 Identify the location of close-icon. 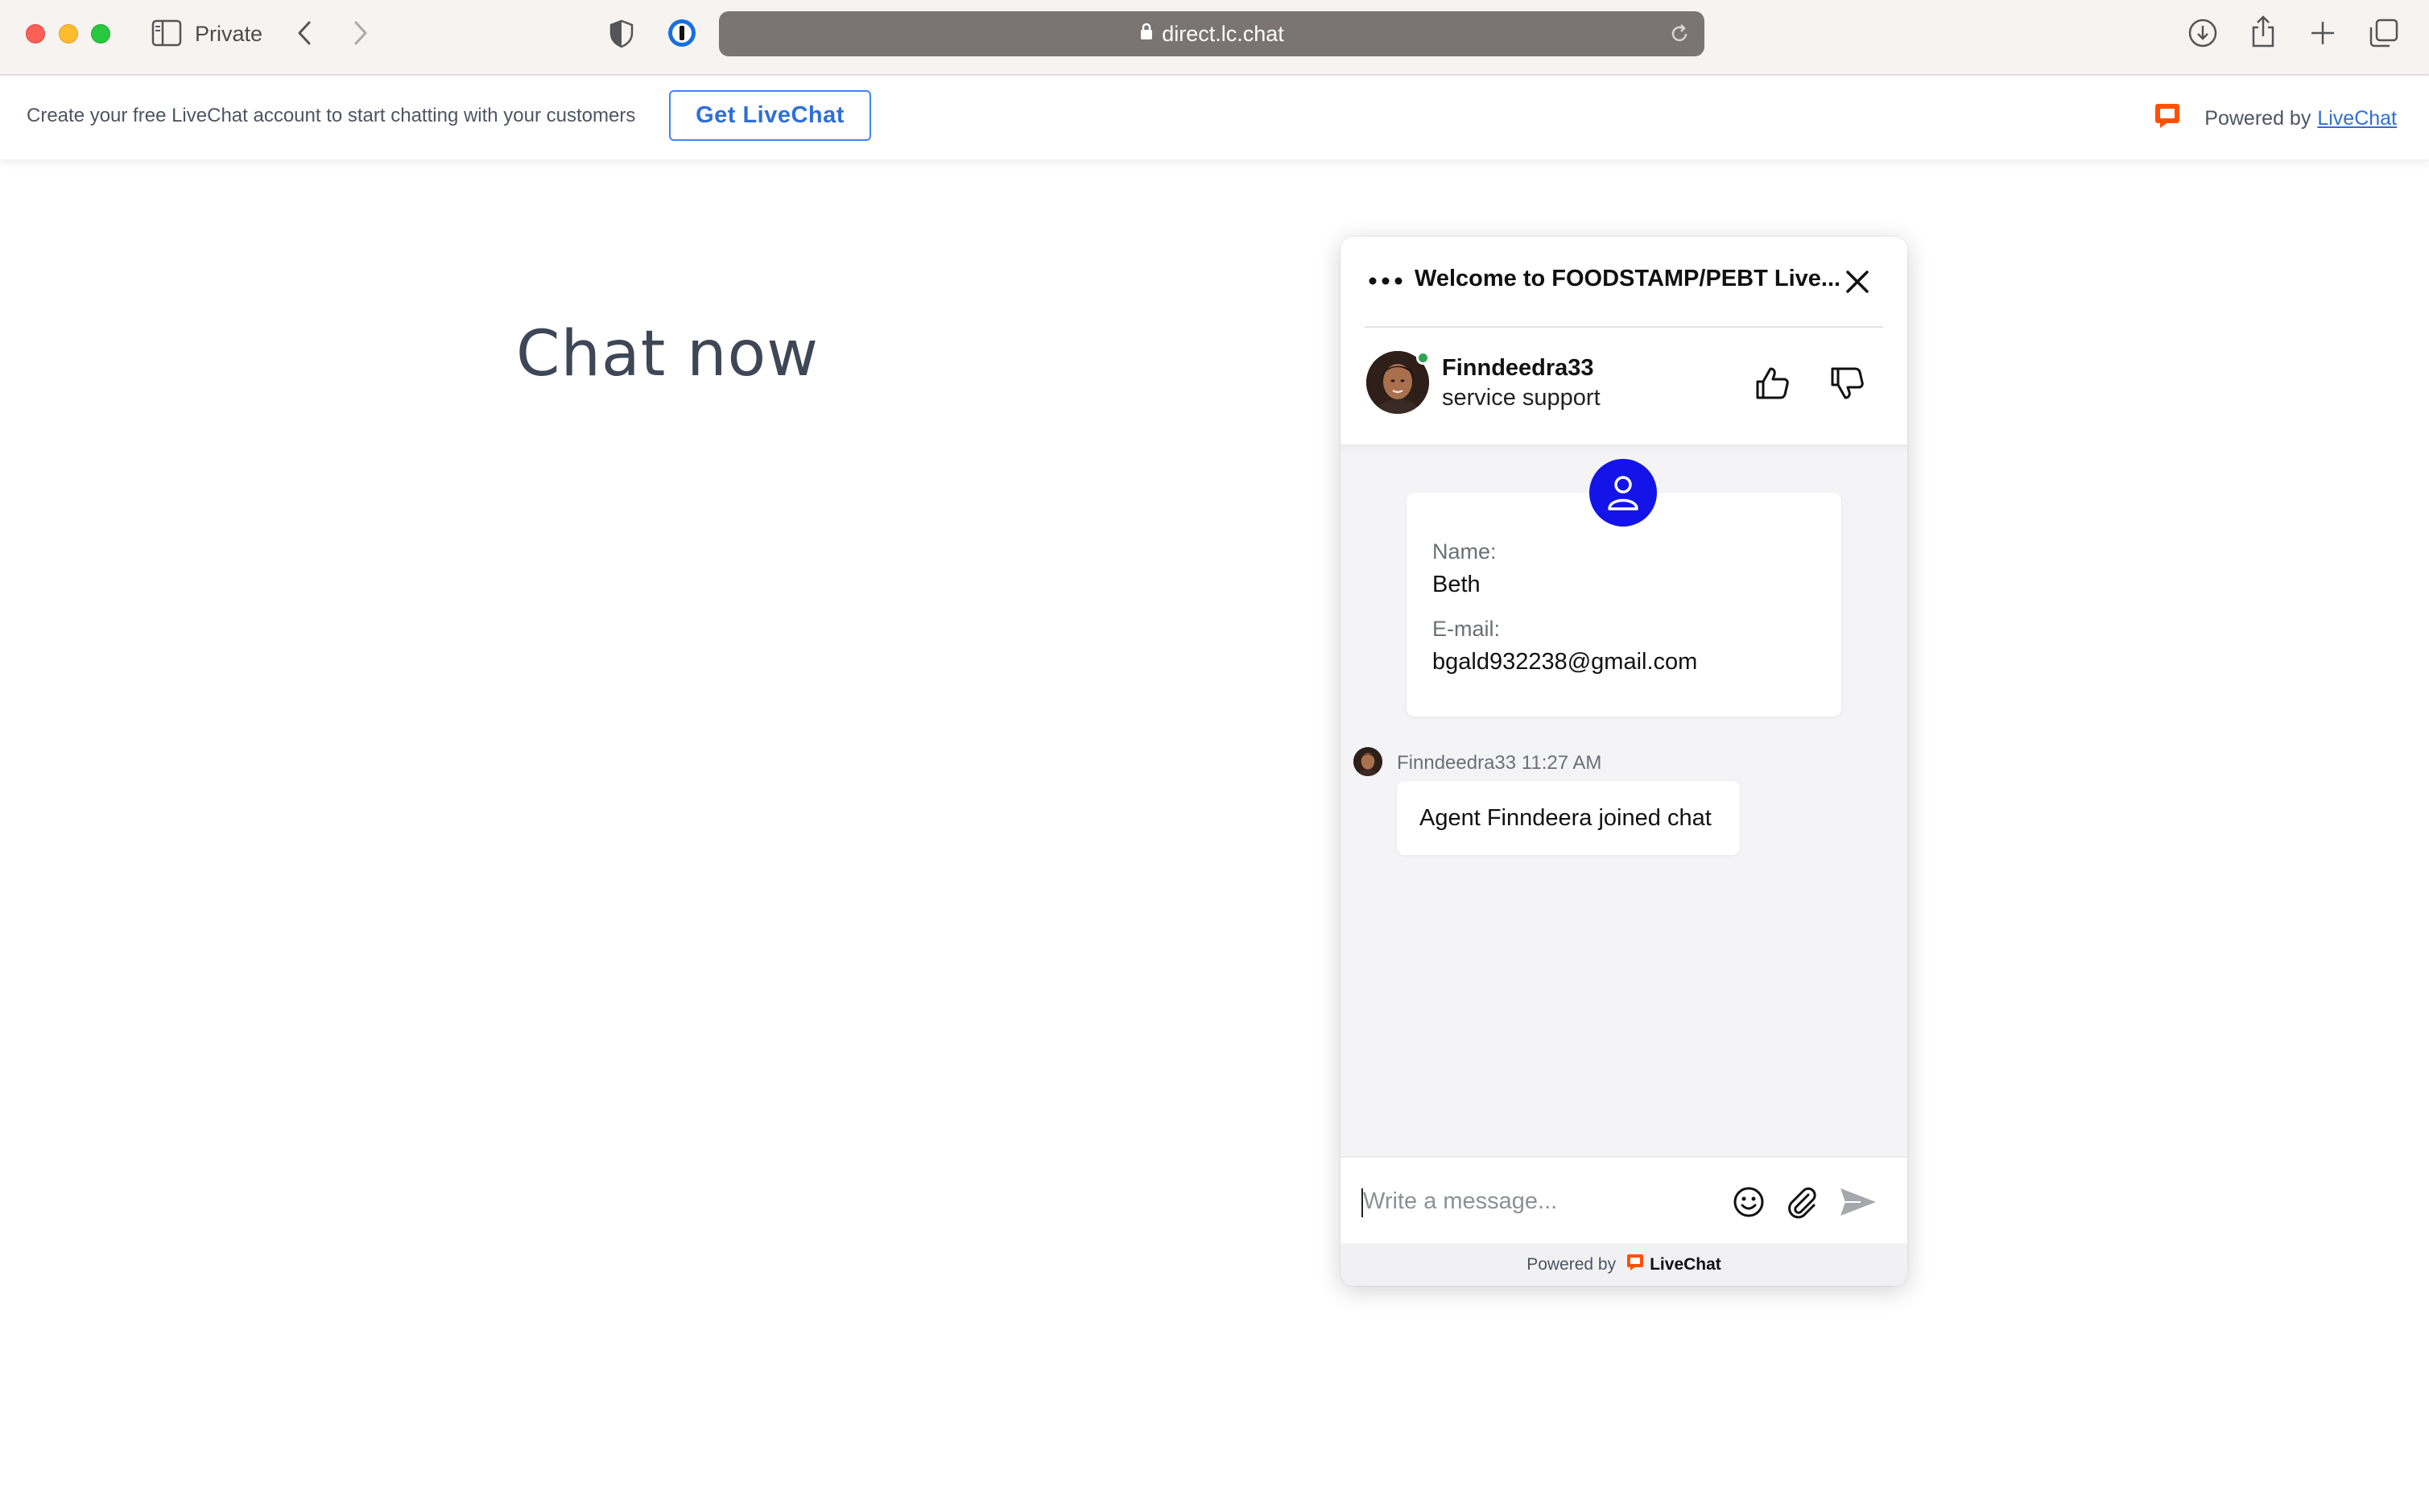
(1857, 284).